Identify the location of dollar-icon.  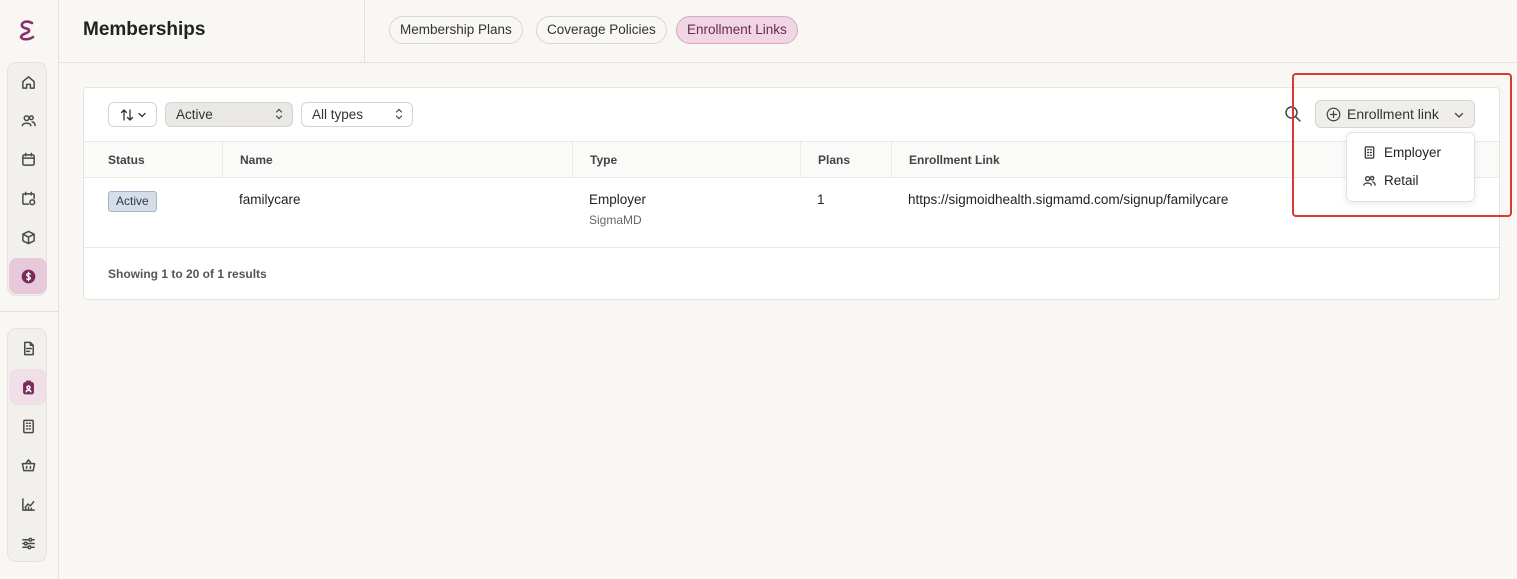
(28, 276).